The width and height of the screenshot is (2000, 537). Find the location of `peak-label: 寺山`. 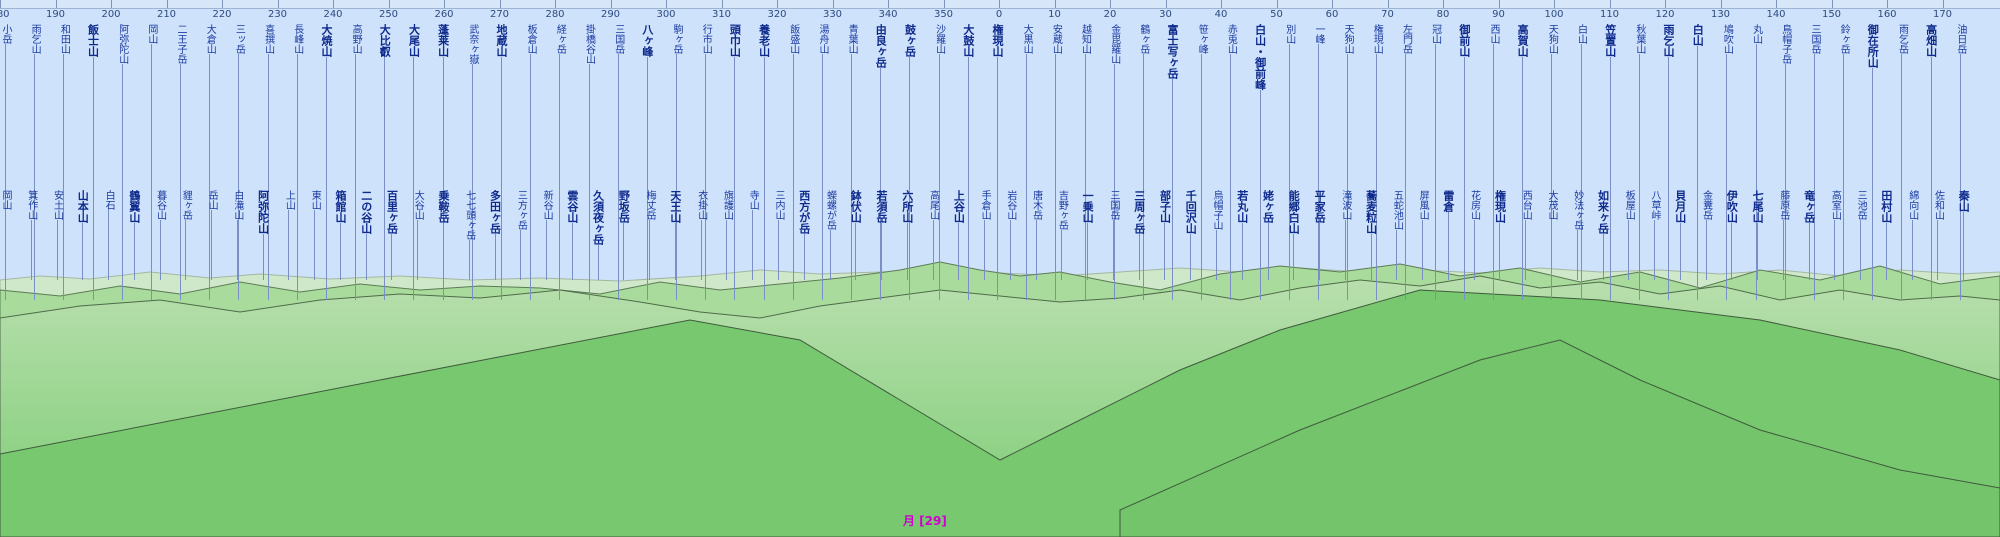

peak-label: 寺山 is located at coordinates (752, 235).